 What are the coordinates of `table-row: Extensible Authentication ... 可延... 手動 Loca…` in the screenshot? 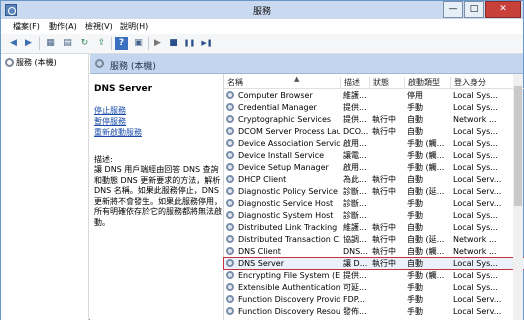 It's located at (374, 287).